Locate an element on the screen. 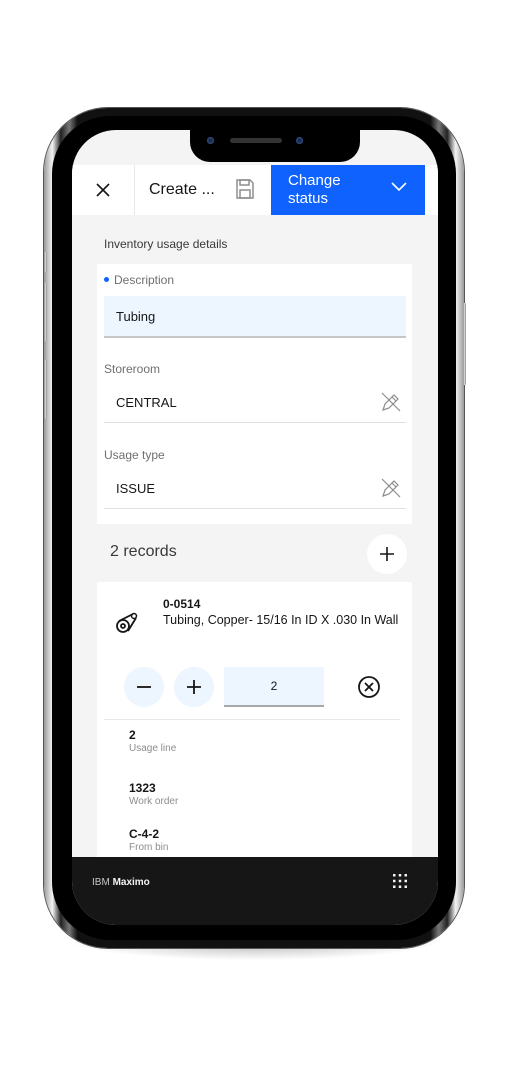  save-button is located at coordinates (245, 191).